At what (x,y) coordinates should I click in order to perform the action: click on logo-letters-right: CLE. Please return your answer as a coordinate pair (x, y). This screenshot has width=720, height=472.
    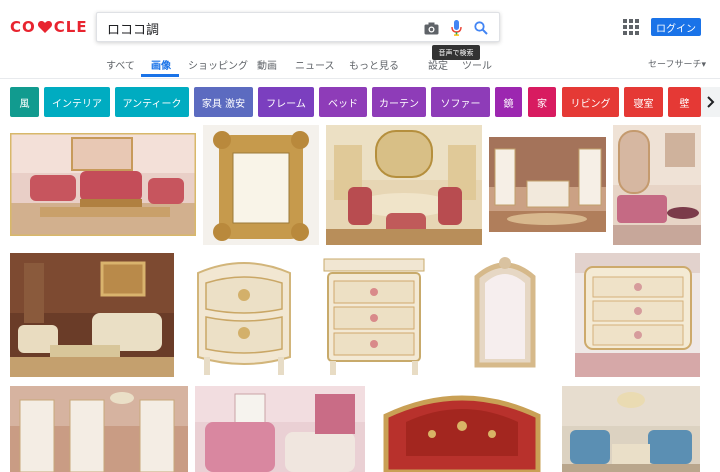
    Looking at the image, I should click on (70, 27).